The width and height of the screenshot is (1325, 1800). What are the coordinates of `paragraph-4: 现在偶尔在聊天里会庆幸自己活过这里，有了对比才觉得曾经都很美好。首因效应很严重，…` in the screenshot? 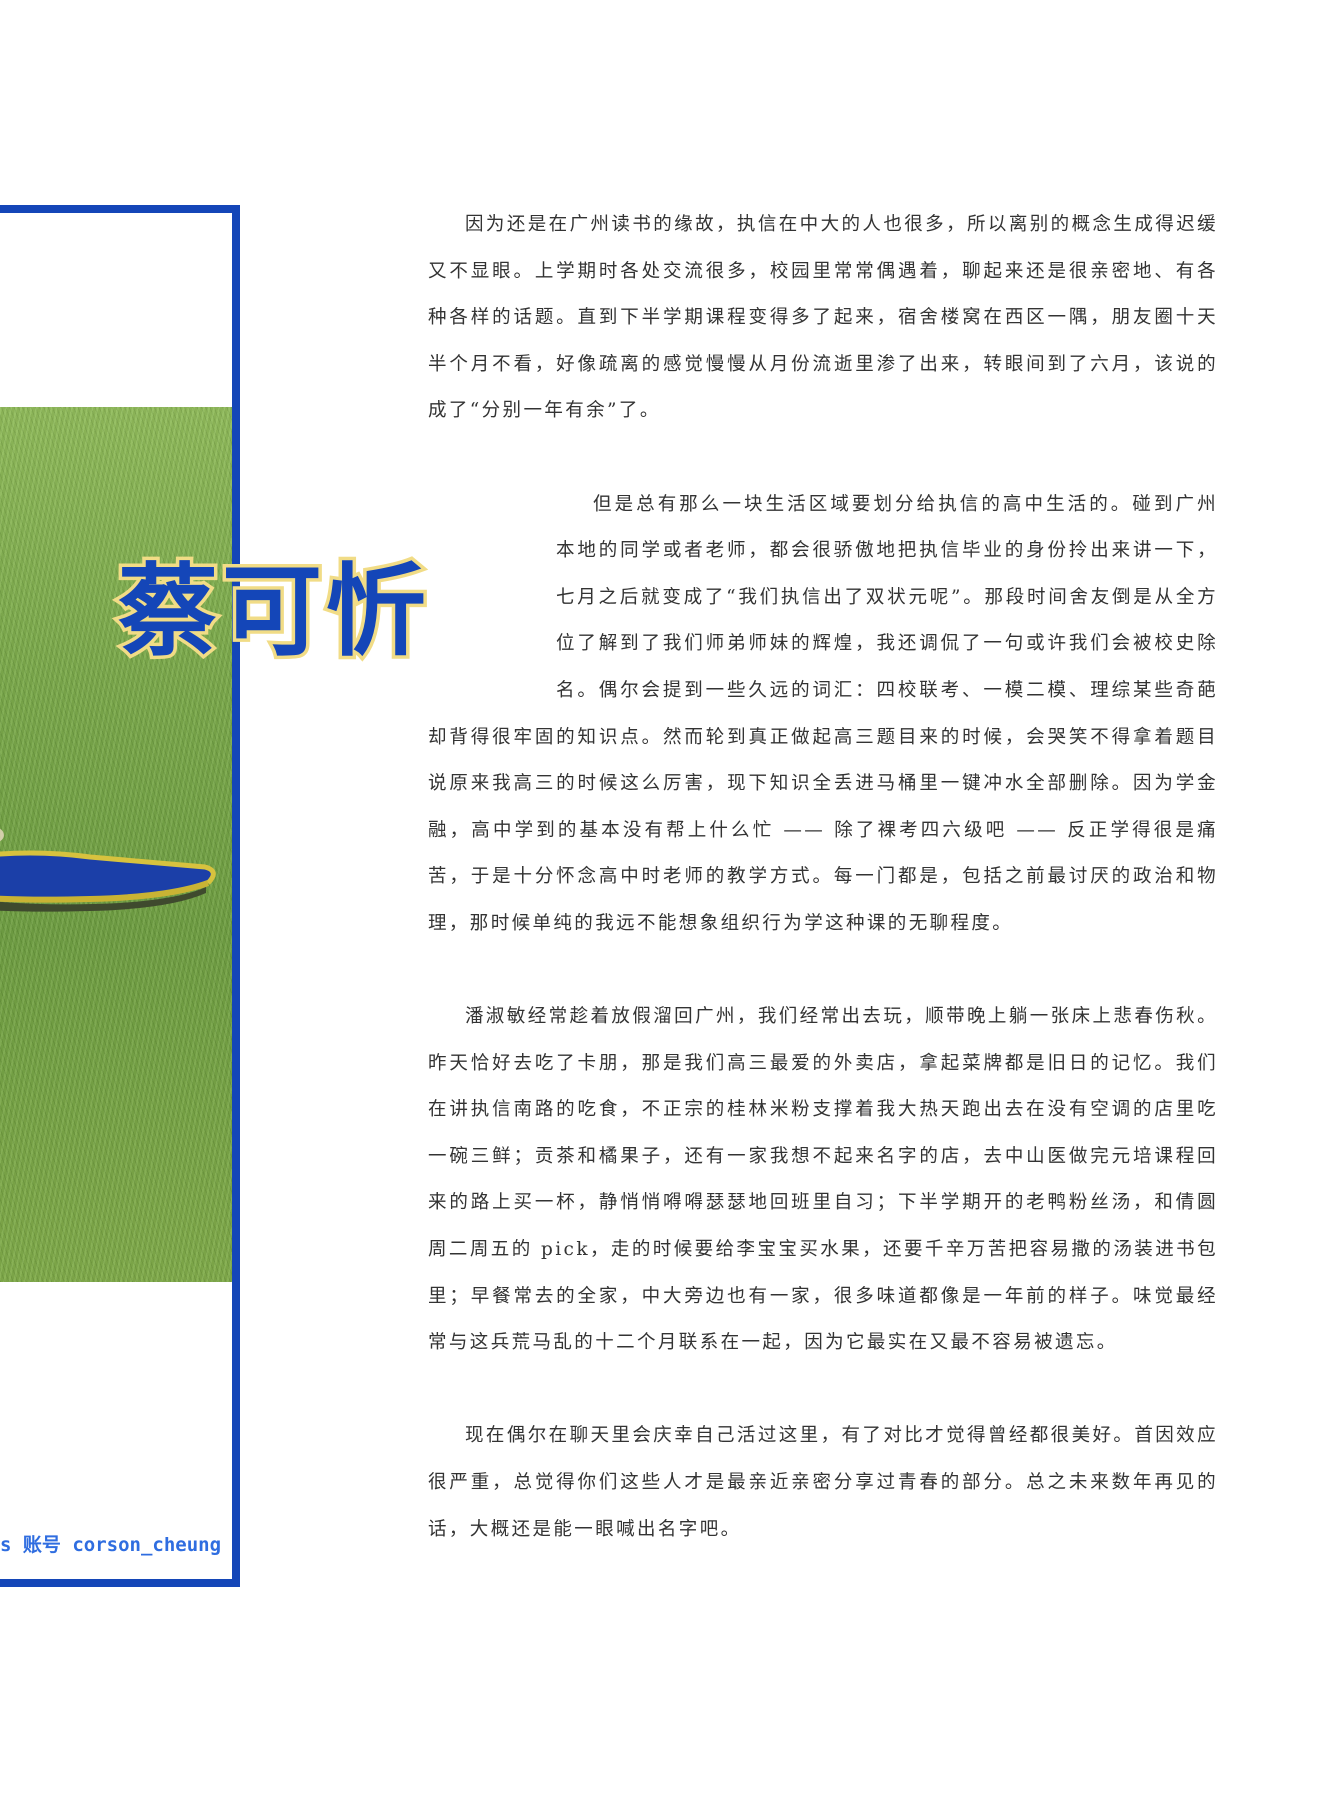 It's located at (823, 1482).